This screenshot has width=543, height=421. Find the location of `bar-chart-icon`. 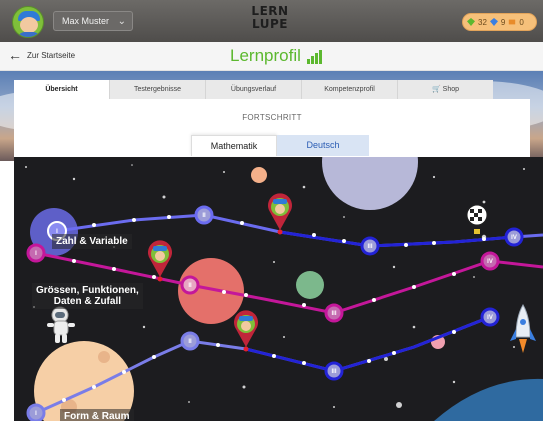

bar-chart-icon is located at coordinates (314, 57).